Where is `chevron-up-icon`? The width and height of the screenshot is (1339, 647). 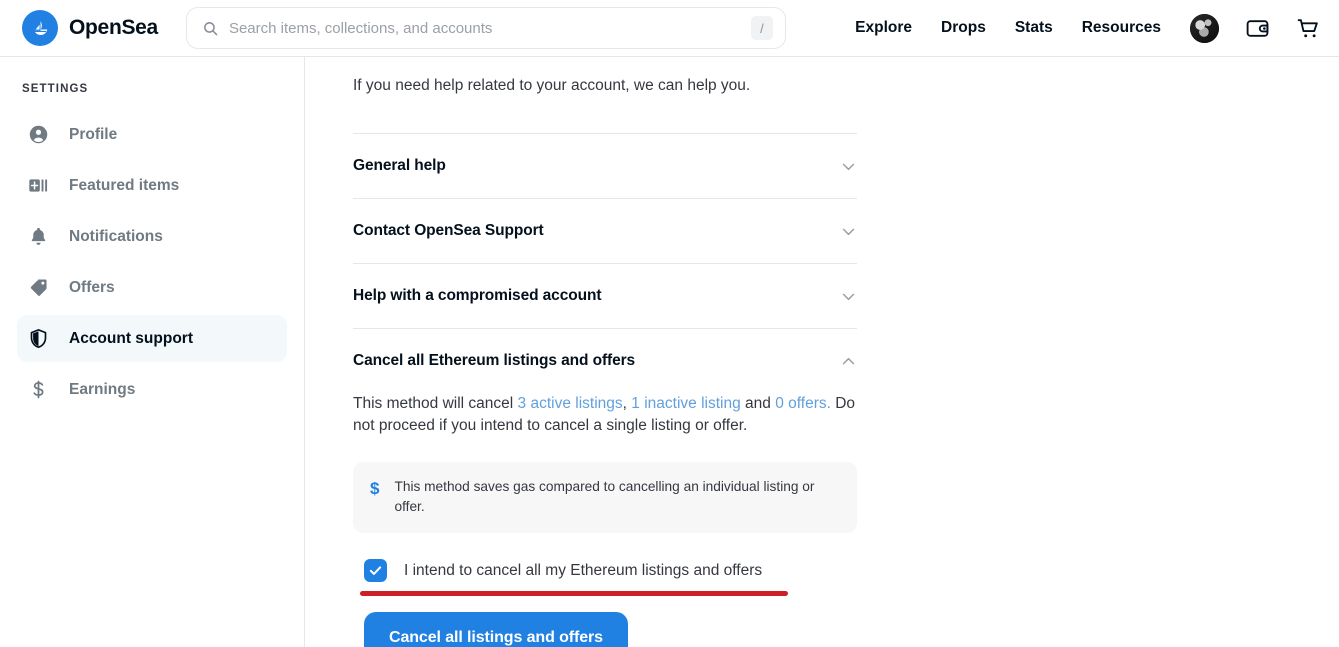 chevron-up-icon is located at coordinates (848, 361).